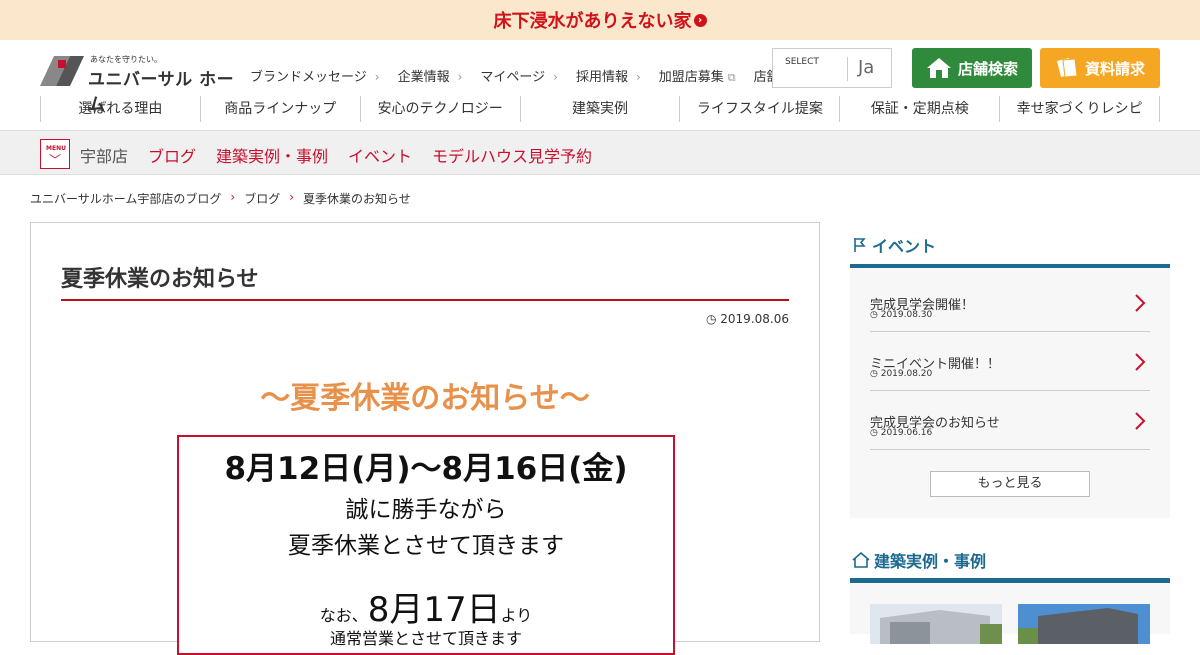 Image resolution: width=1200 pixels, height=655 pixels. I want to click on works-rule, so click(1010, 580).